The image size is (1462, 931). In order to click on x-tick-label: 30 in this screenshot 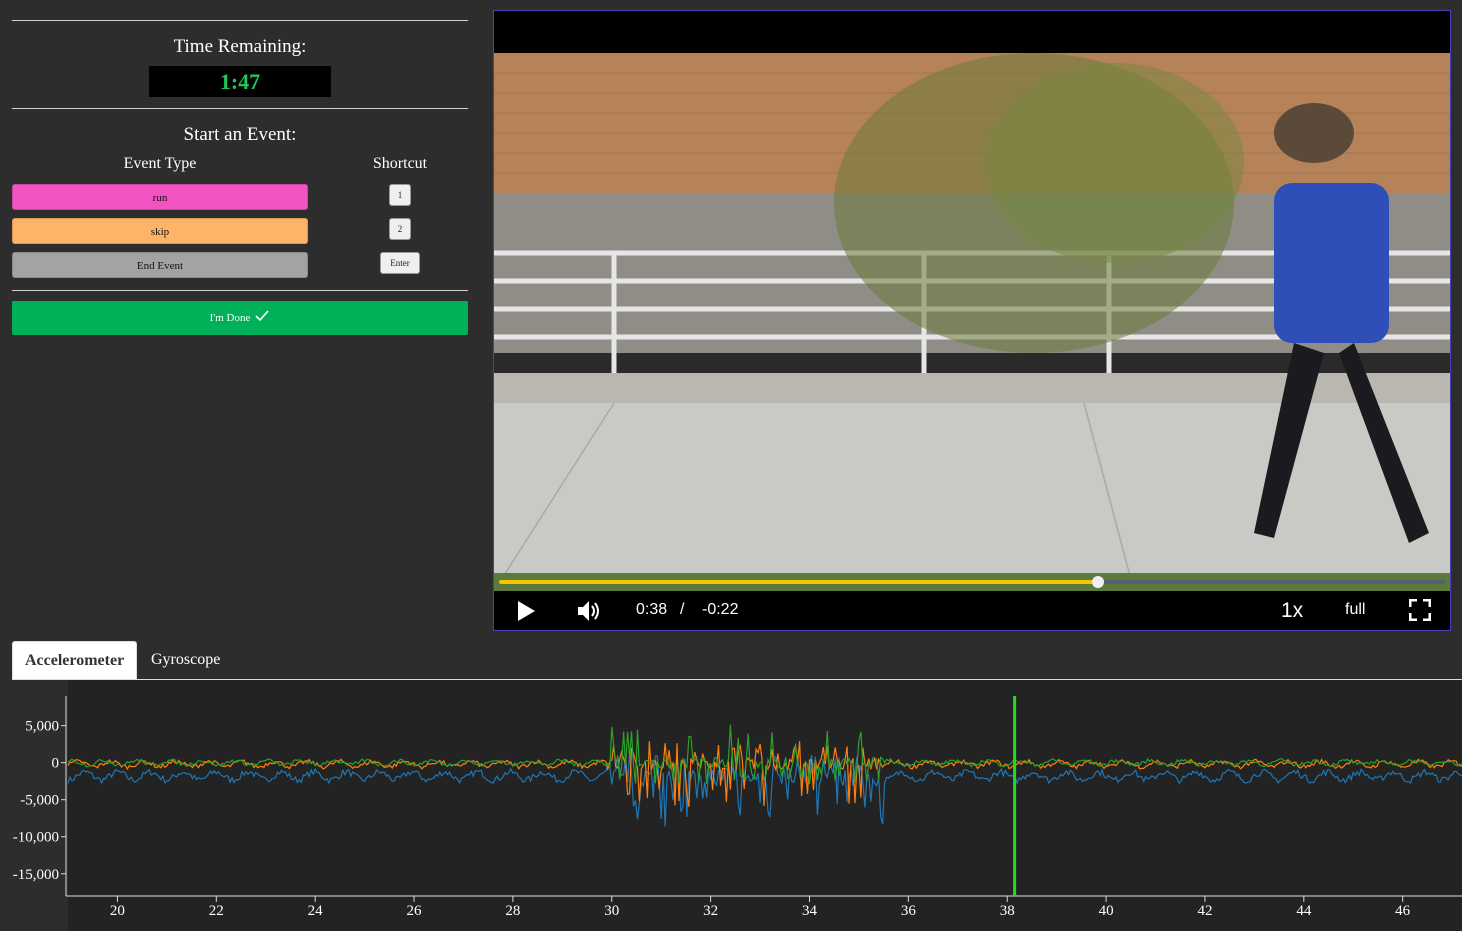, I will do `click(611, 911)`.